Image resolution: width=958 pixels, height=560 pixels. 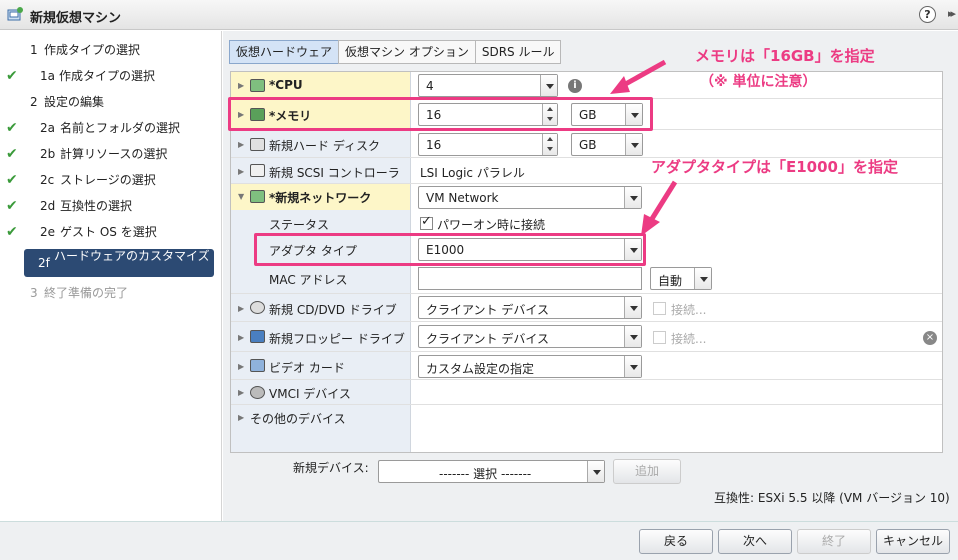 What do you see at coordinates (758, 82) in the screenshot?
I see `memory-annotation-sub: （※ 単位に注意）` at bounding box center [758, 82].